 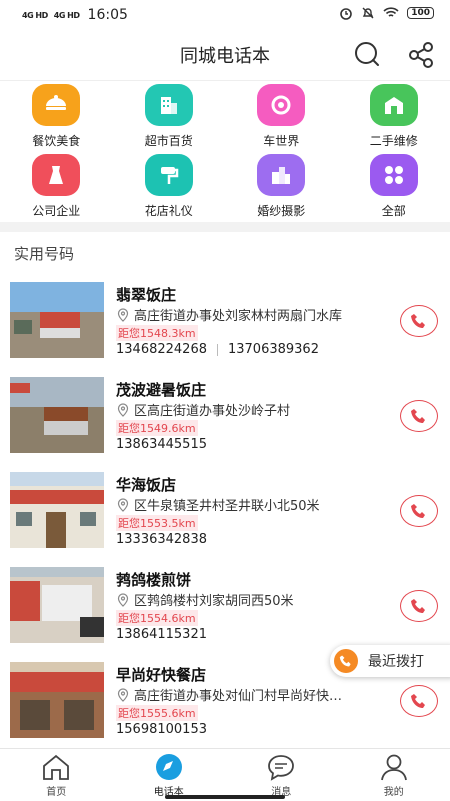 What do you see at coordinates (281, 210) in the screenshot?
I see `category-label: 婚纱摄影` at bounding box center [281, 210].